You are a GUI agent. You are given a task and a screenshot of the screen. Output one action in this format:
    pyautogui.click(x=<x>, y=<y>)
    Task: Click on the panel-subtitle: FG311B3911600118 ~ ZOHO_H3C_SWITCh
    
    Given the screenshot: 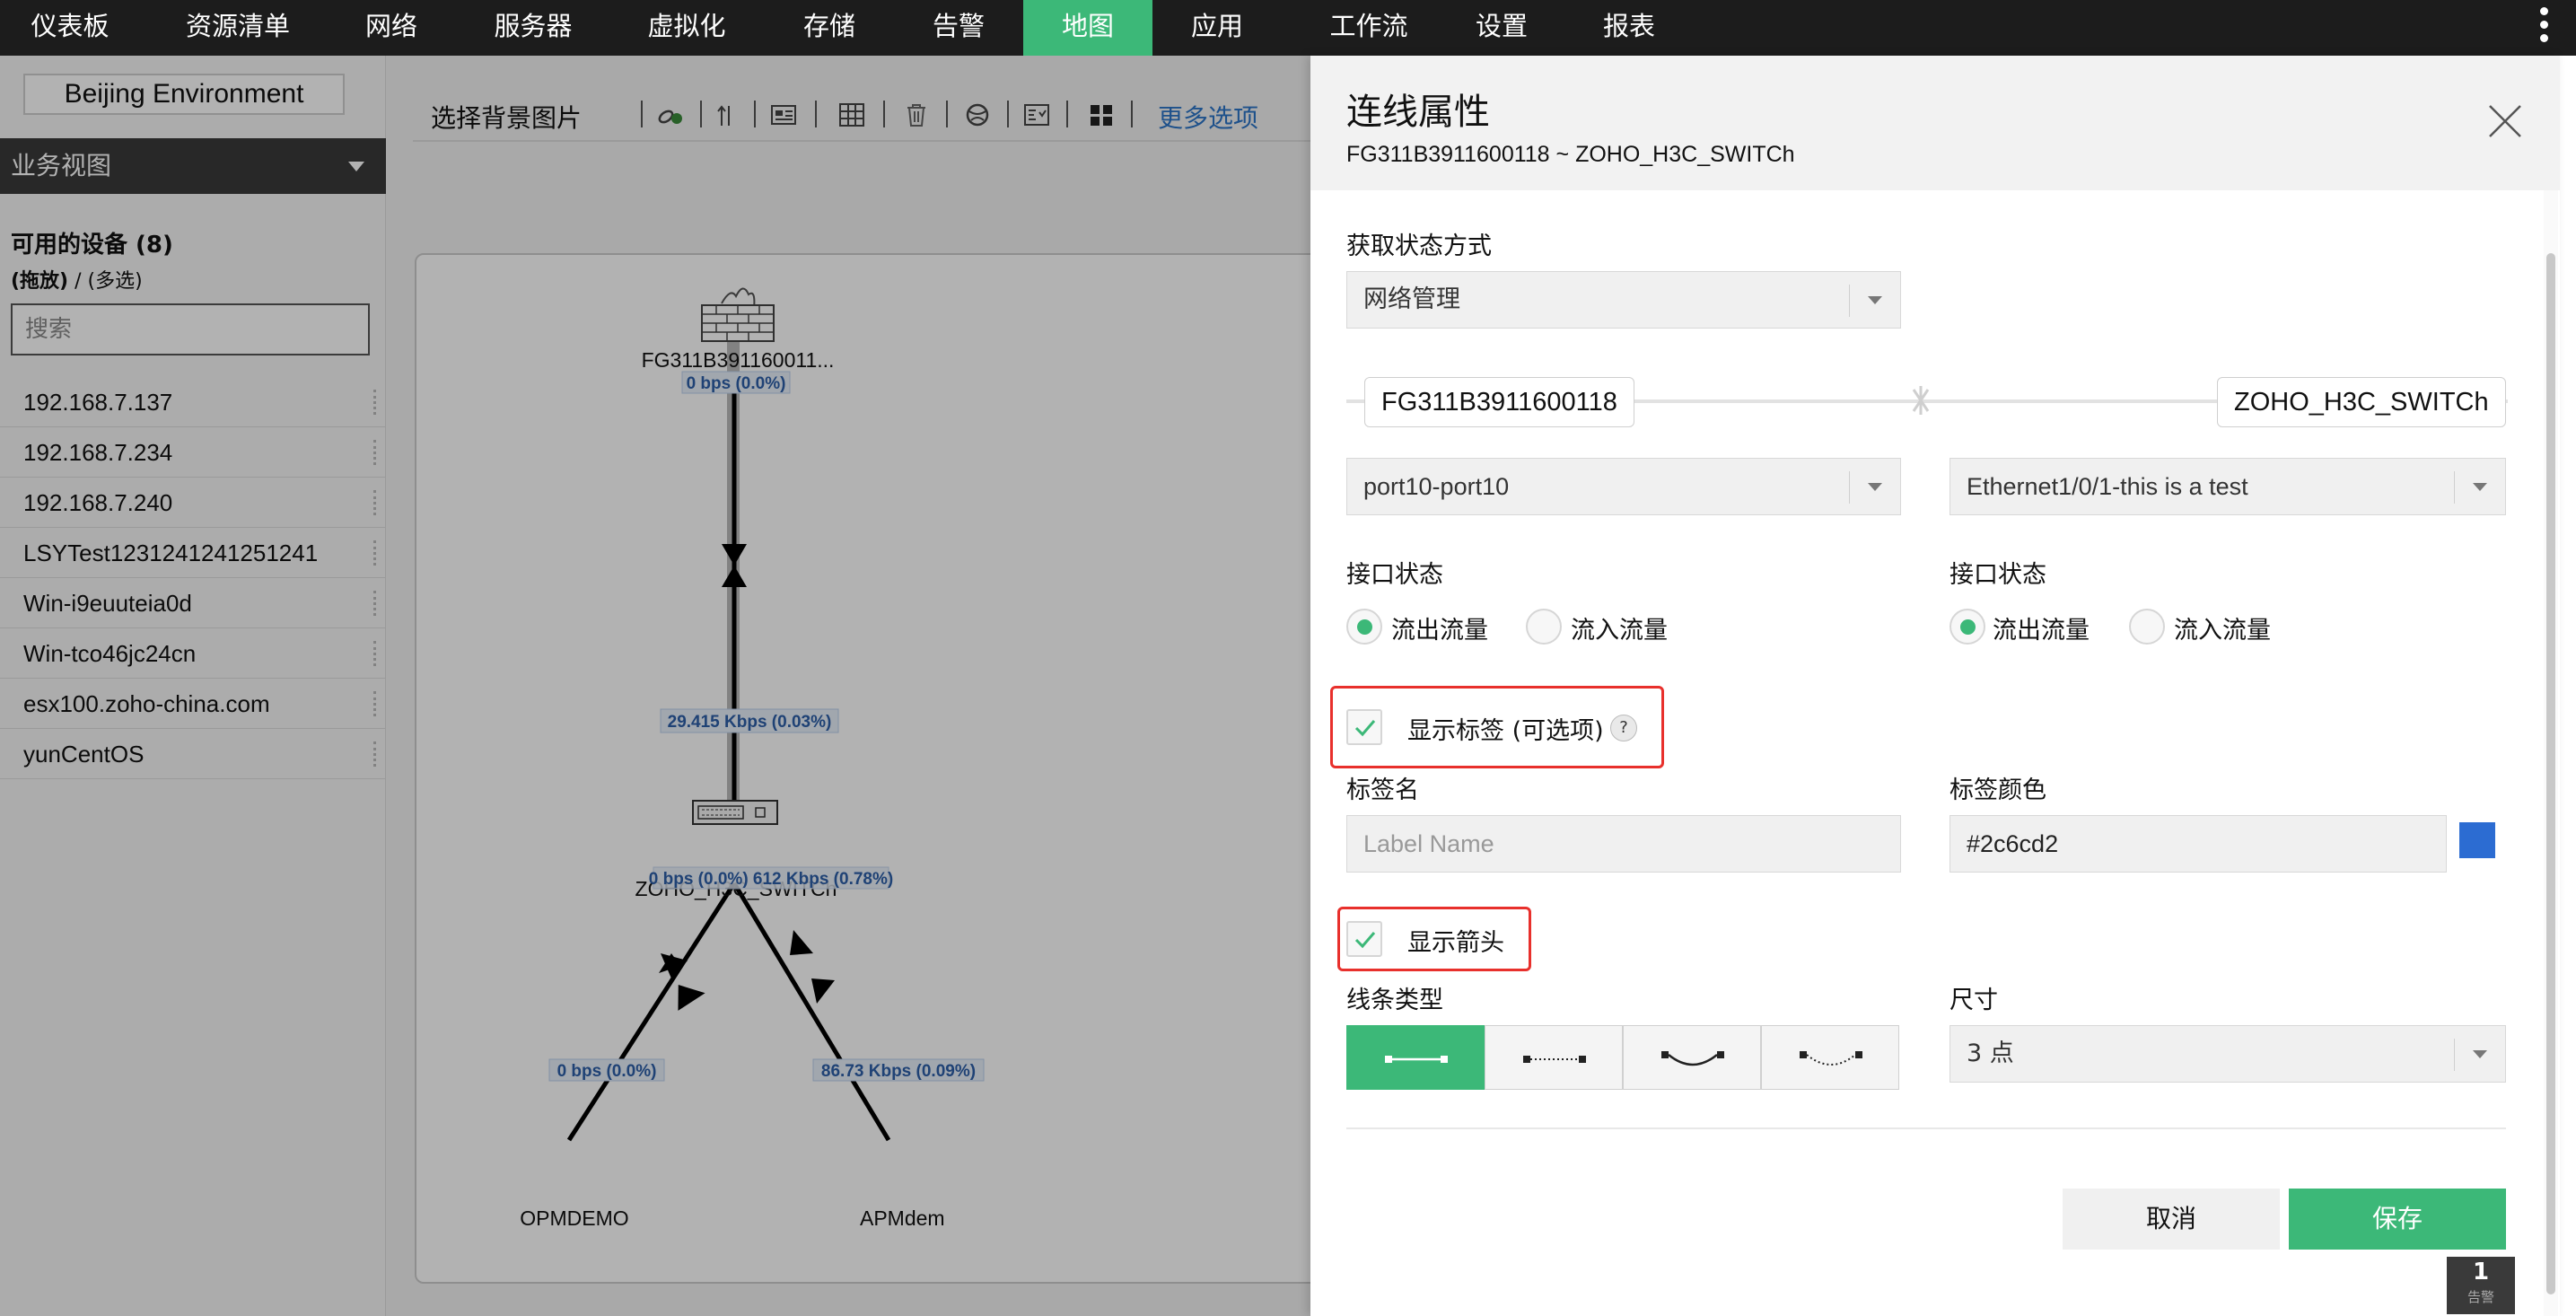 What is the action you would take?
    pyautogui.click(x=1570, y=154)
    